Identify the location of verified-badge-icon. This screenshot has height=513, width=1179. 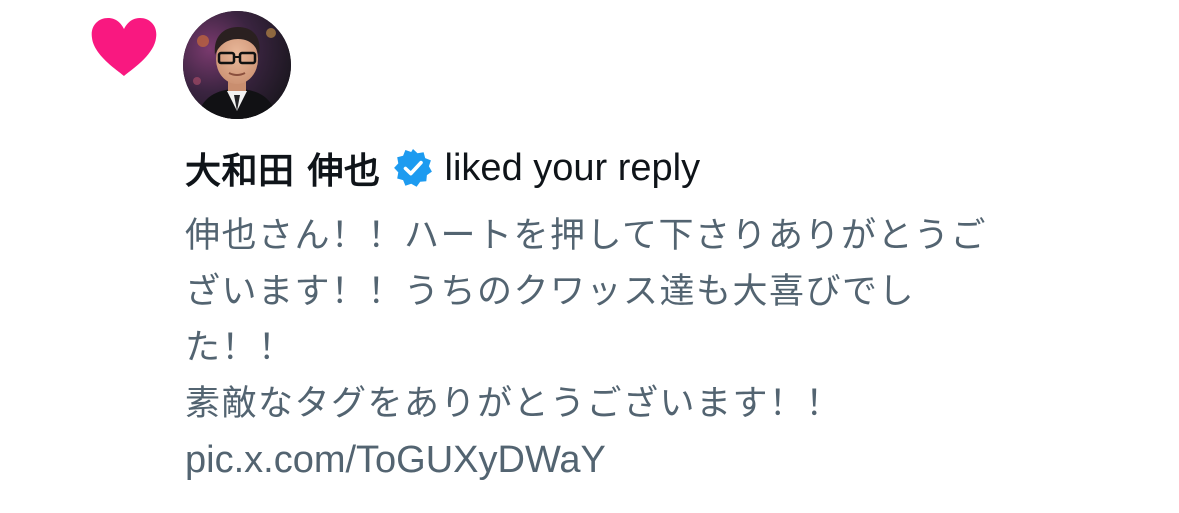
(413, 168).